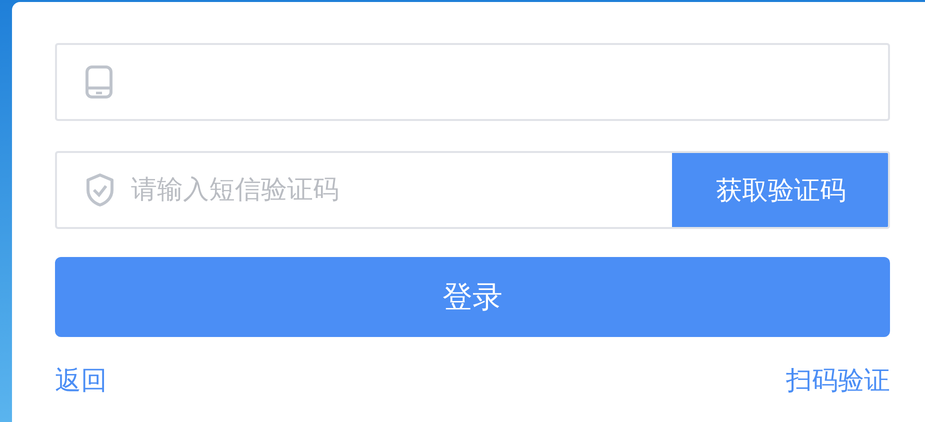 Image resolution: width=925 pixels, height=422 pixels. What do you see at coordinates (81, 380) in the screenshot?
I see `back-link: 返回` at bounding box center [81, 380].